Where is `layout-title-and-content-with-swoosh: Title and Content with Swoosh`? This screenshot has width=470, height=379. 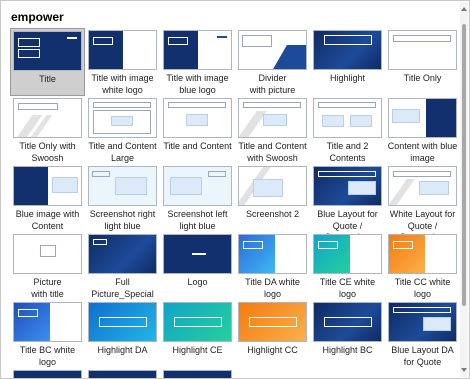
layout-title-and-content-with-swoosh: Title and Content with Swoosh is located at coordinates (272, 130).